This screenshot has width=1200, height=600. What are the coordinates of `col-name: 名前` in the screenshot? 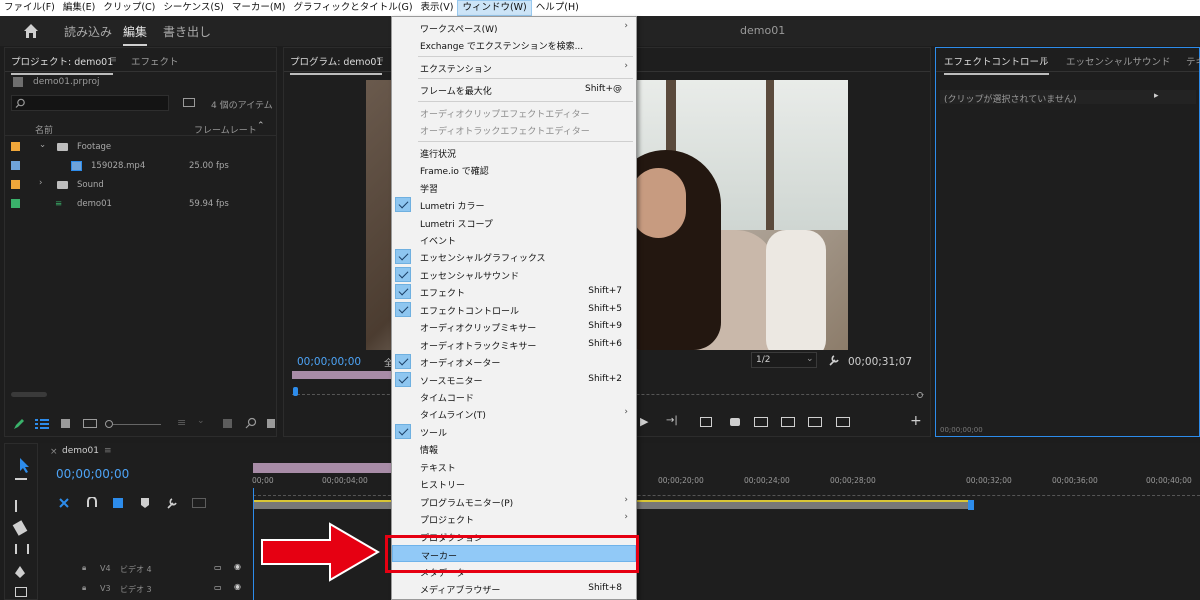 It's located at (44, 129).